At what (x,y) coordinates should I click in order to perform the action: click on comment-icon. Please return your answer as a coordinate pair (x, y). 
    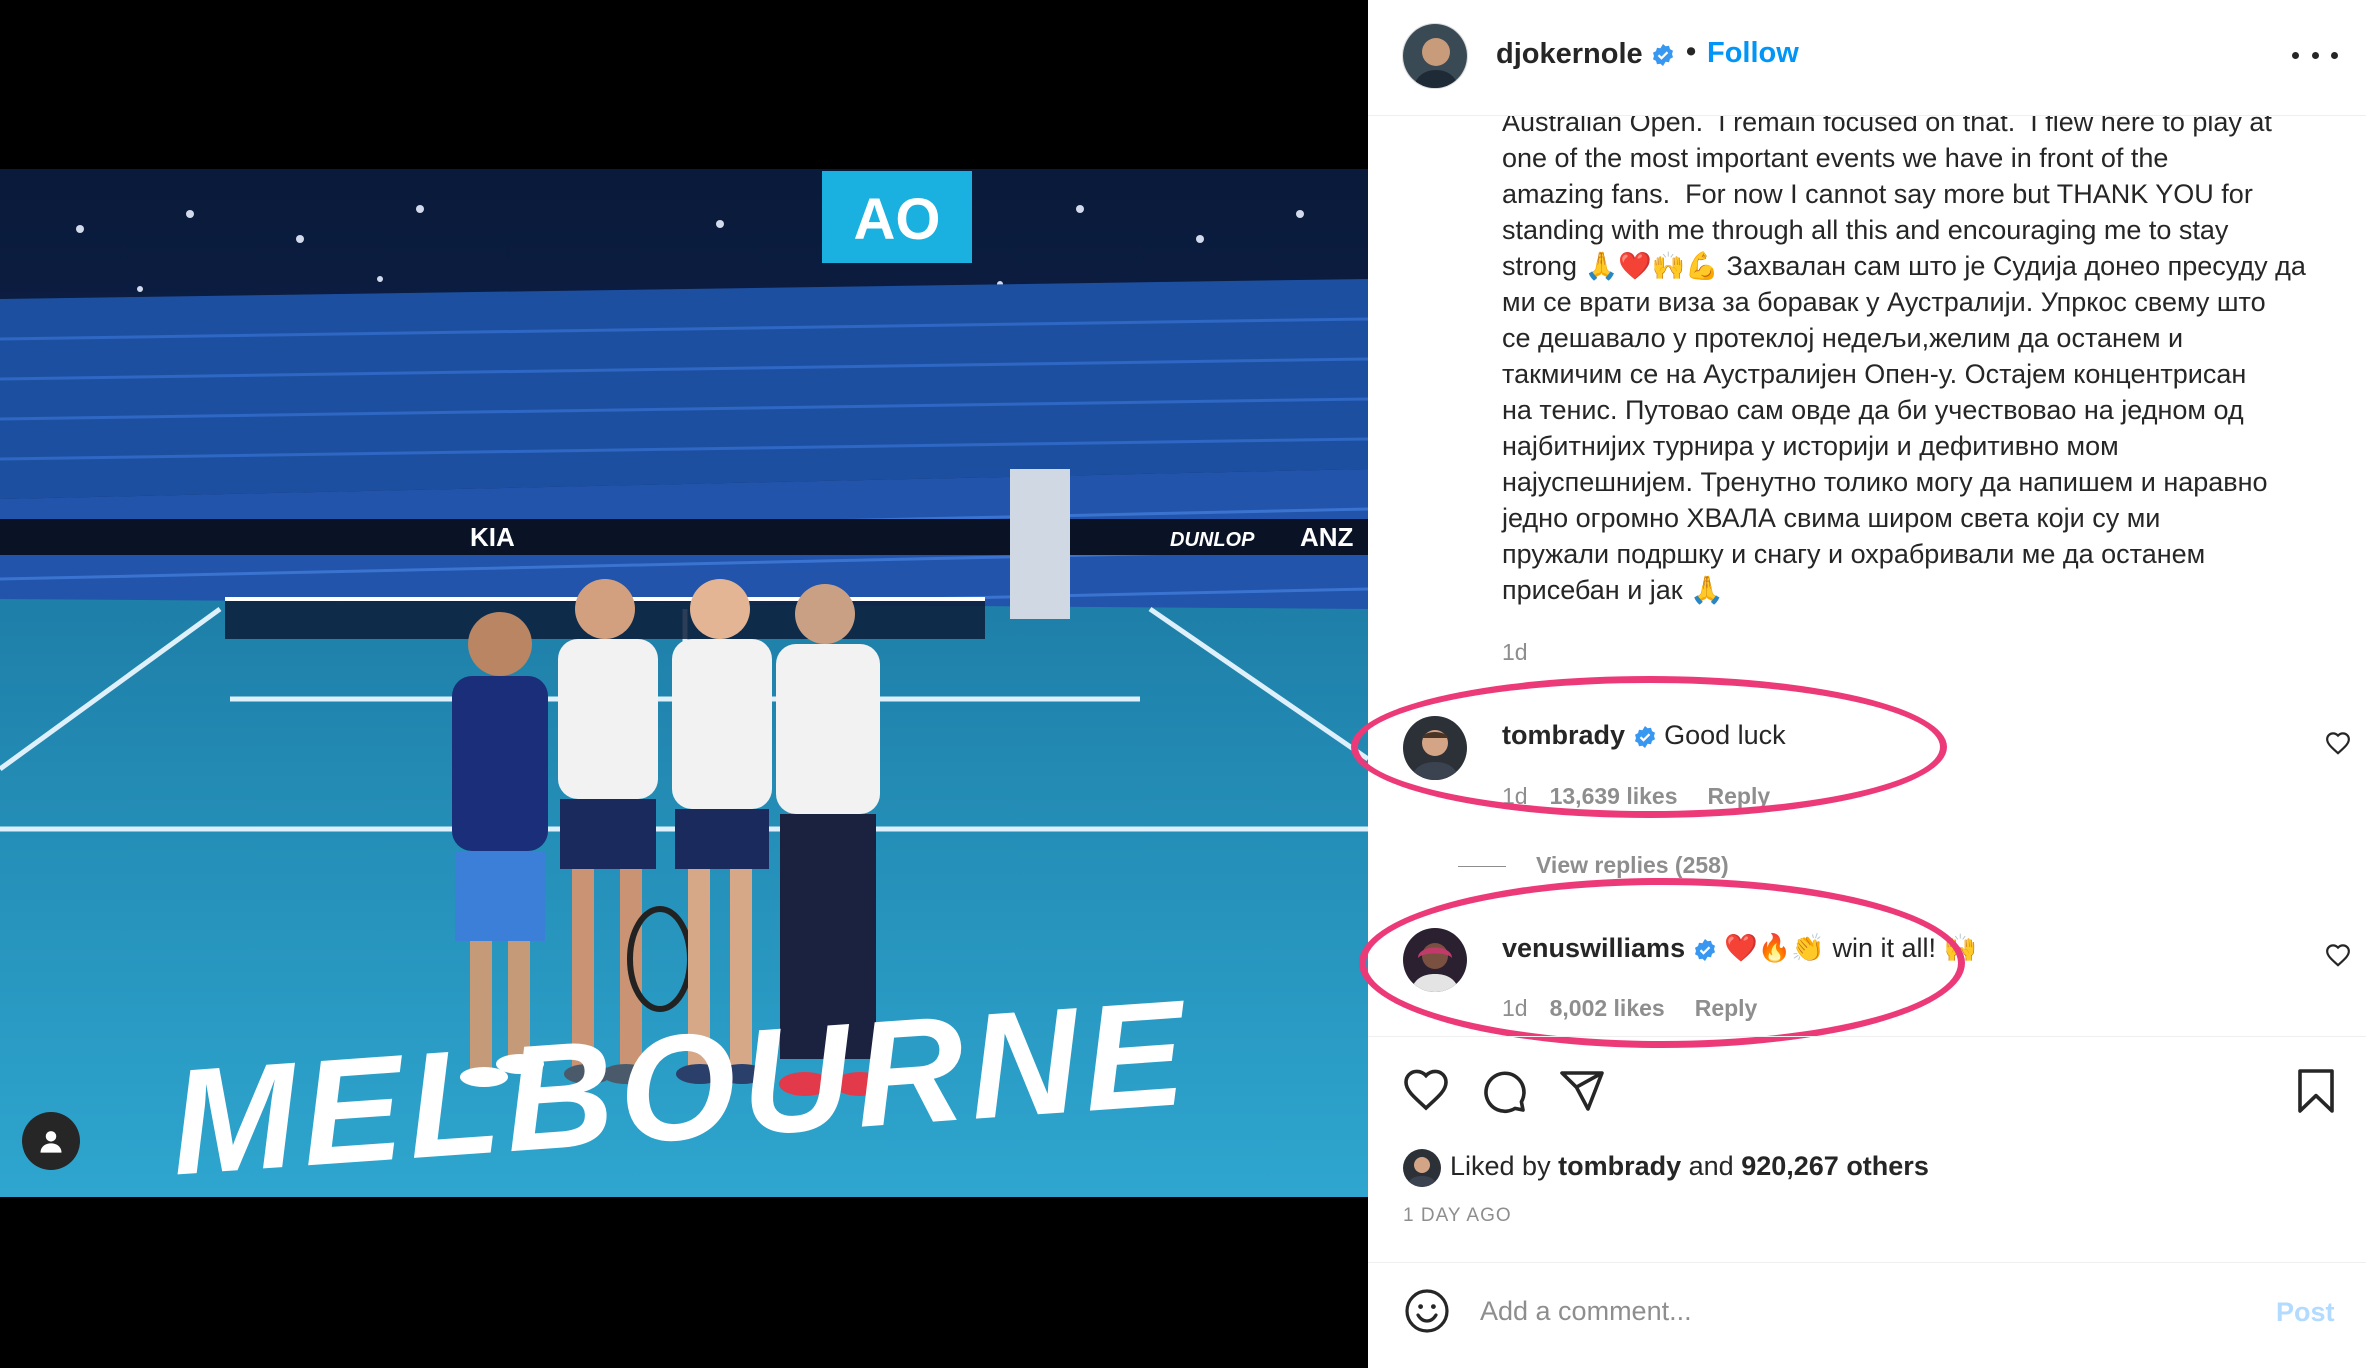
    Looking at the image, I should click on (1504, 1091).